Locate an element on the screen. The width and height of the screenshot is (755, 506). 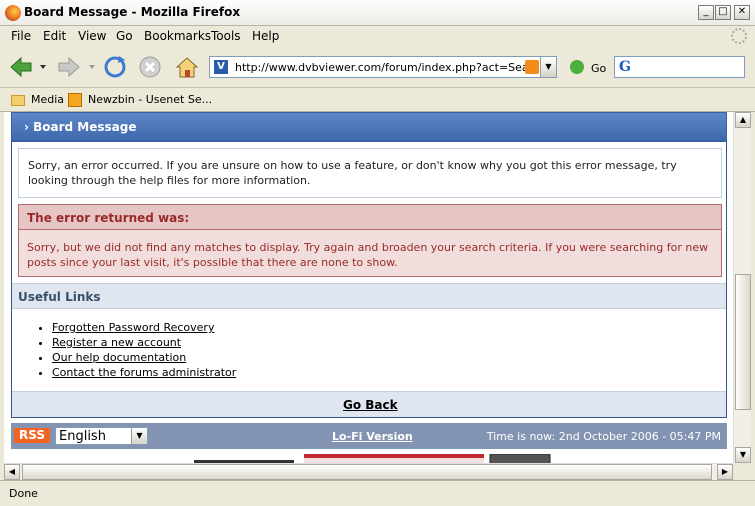
maximize-button: □ is located at coordinates (723, 12).